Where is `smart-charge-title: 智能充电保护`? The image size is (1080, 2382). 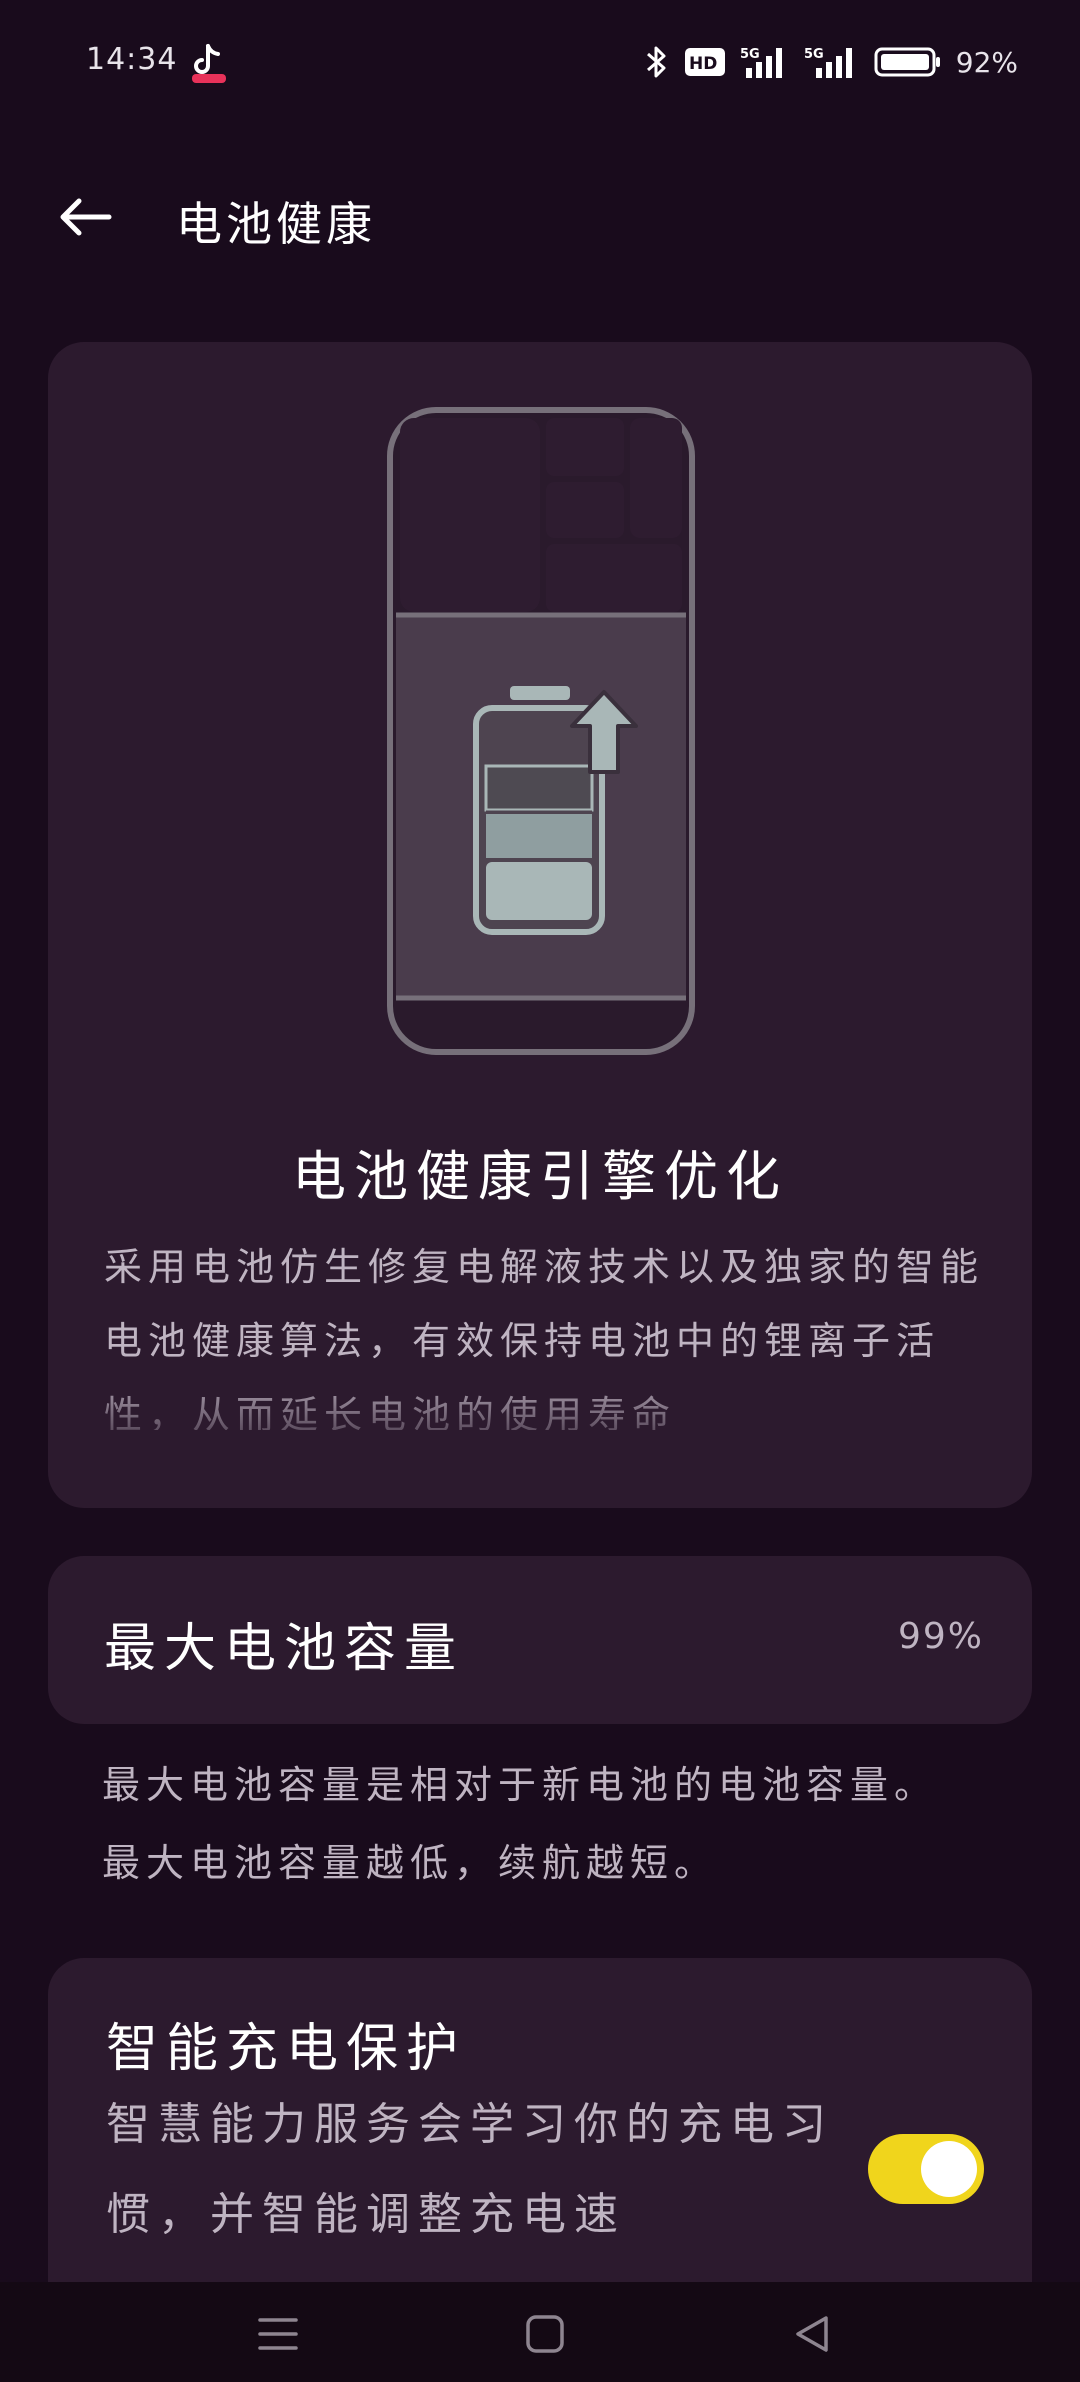
smart-charge-title: 智能充电保护 is located at coordinates (286, 2049).